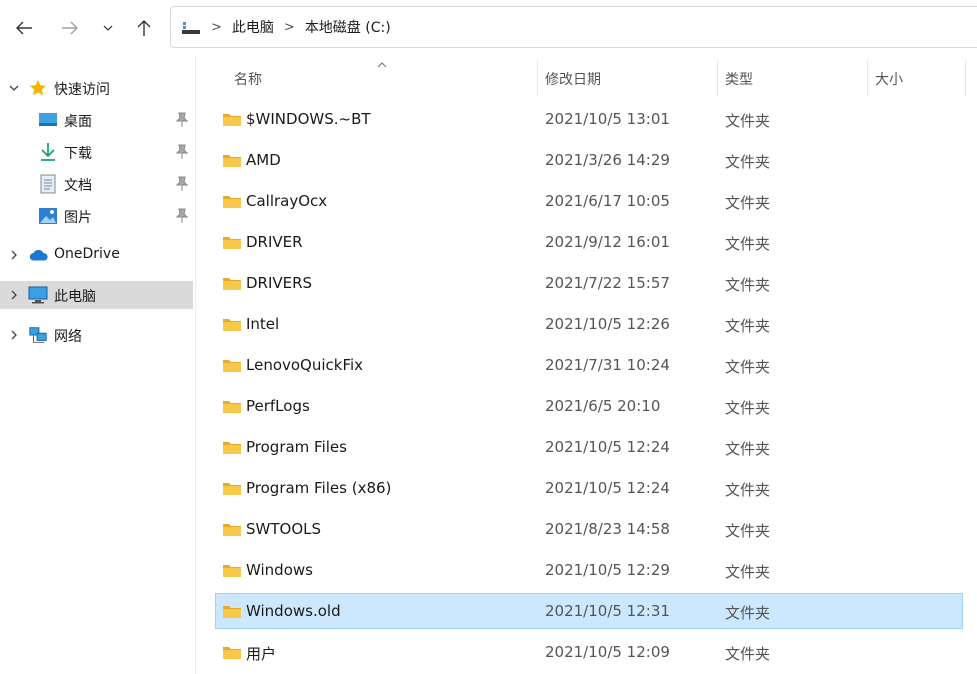 This screenshot has height=674, width=977. I want to click on column-name: 名称, so click(248, 79).